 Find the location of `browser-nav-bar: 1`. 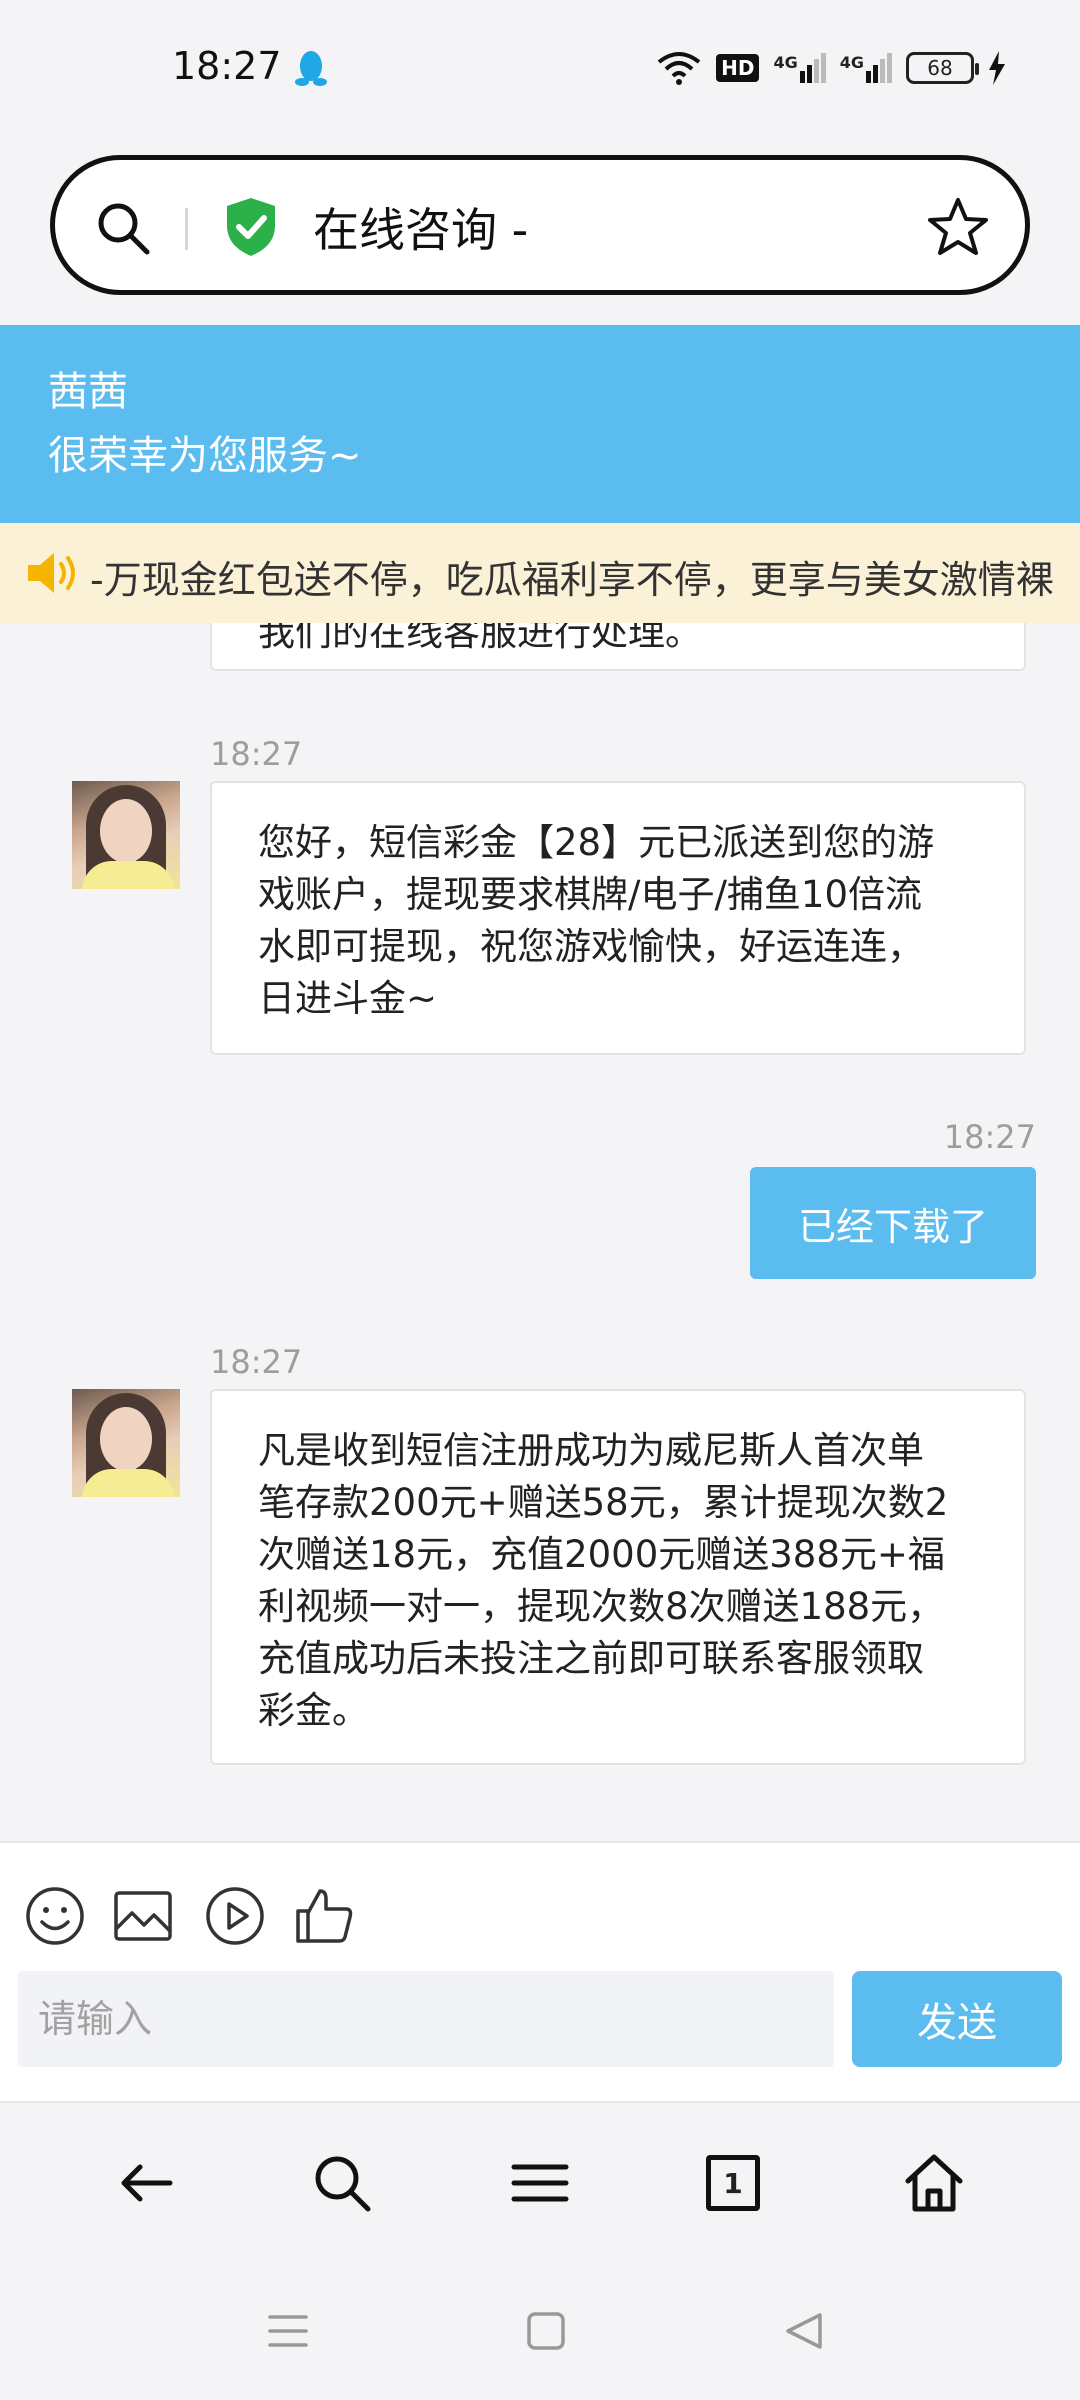

browser-nav-bar: 1 is located at coordinates (540, 2181).